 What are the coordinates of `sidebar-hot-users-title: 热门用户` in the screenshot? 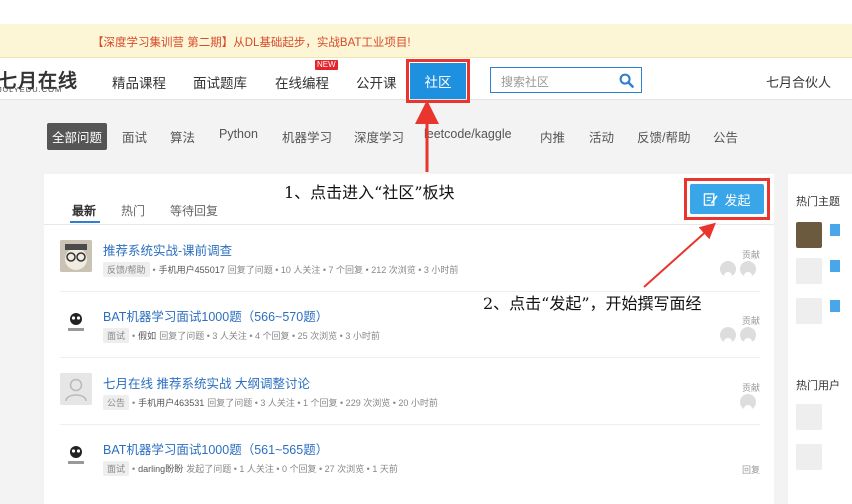 It's located at (818, 386).